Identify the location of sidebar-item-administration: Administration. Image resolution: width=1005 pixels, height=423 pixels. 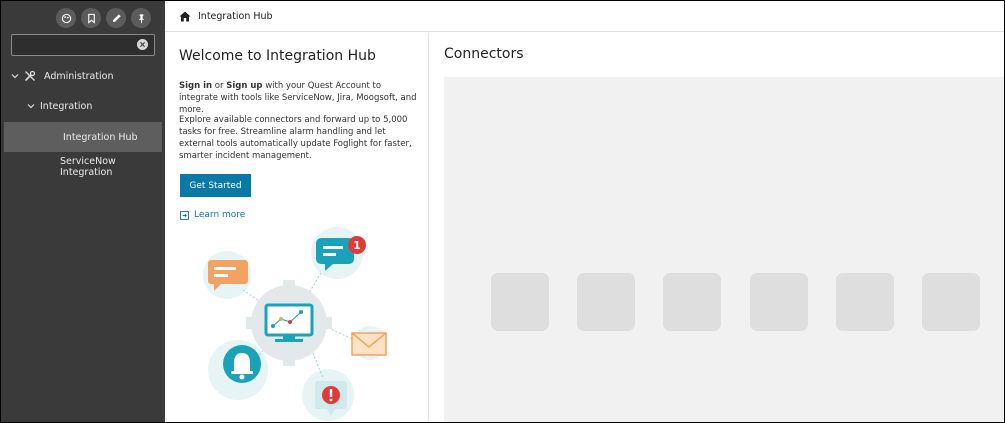
(82, 76).